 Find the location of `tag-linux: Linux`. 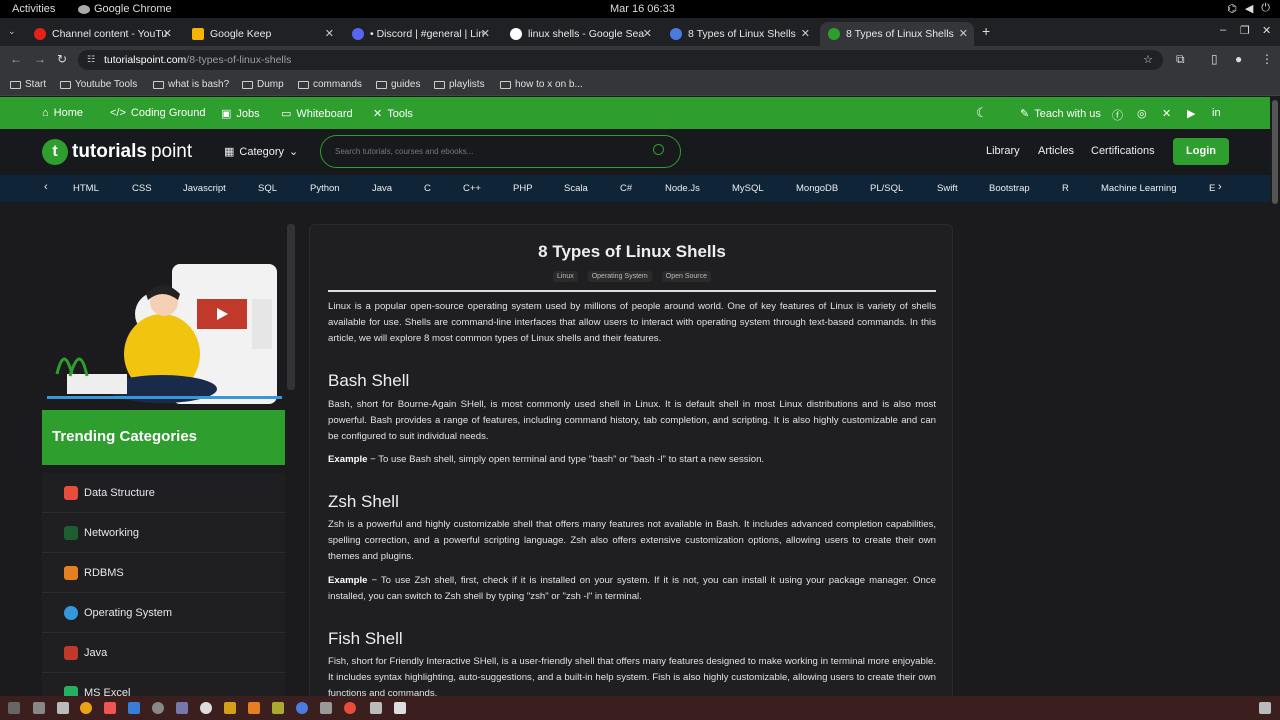

tag-linux: Linux is located at coordinates (565, 276).